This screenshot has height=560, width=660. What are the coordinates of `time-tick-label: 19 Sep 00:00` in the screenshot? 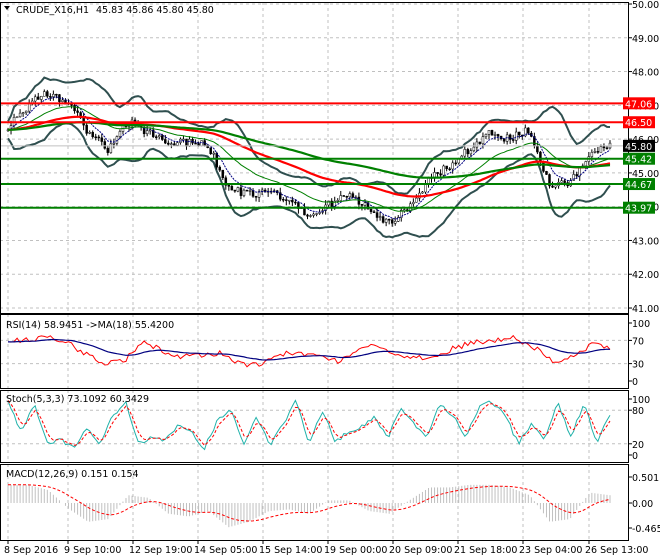 It's located at (355, 550).